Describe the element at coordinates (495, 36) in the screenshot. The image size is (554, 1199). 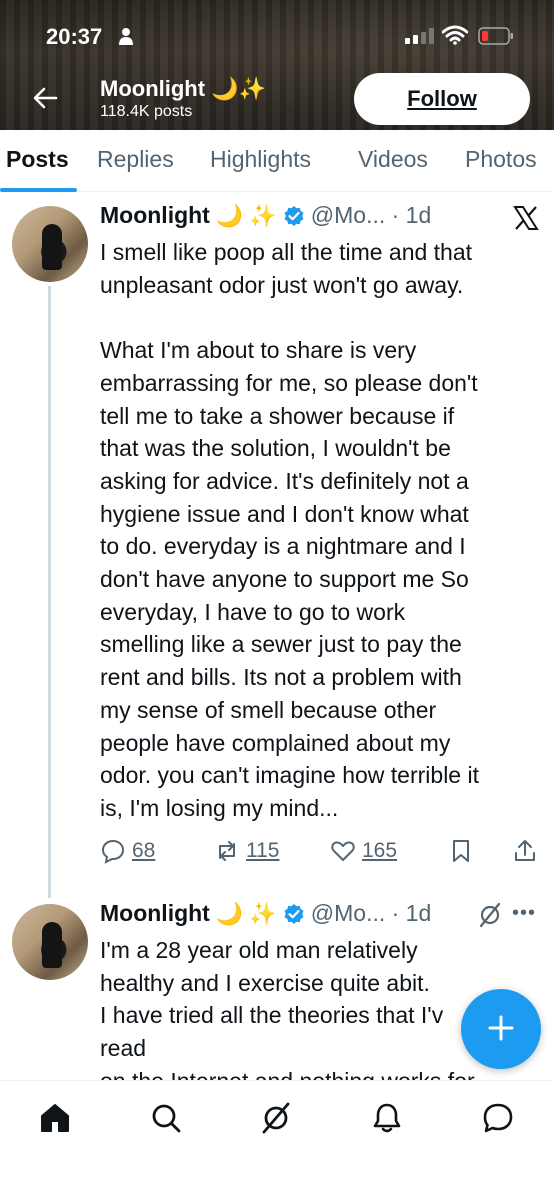
I see `battery-low-icon` at that location.